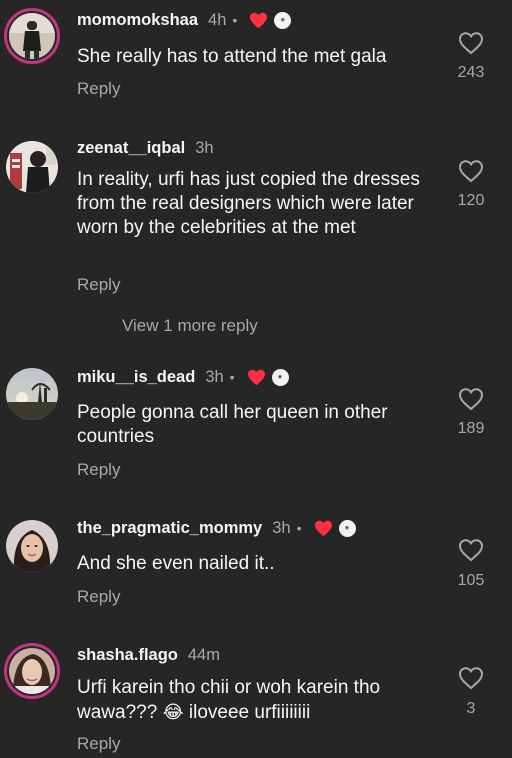 The image size is (512, 758). Describe the element at coordinates (249, 712) in the screenshot. I see `comment-text-part: iloveee urfiiiiiiii` at that location.